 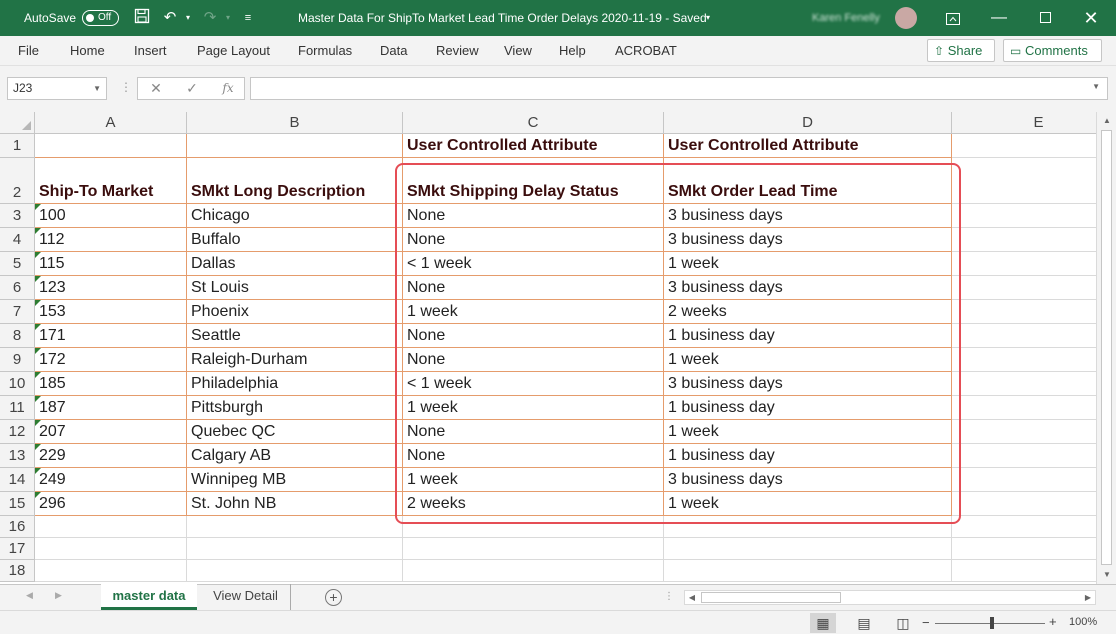 What do you see at coordinates (111, 181) in the screenshot?
I see `cell-a2: Ship-To Market` at bounding box center [111, 181].